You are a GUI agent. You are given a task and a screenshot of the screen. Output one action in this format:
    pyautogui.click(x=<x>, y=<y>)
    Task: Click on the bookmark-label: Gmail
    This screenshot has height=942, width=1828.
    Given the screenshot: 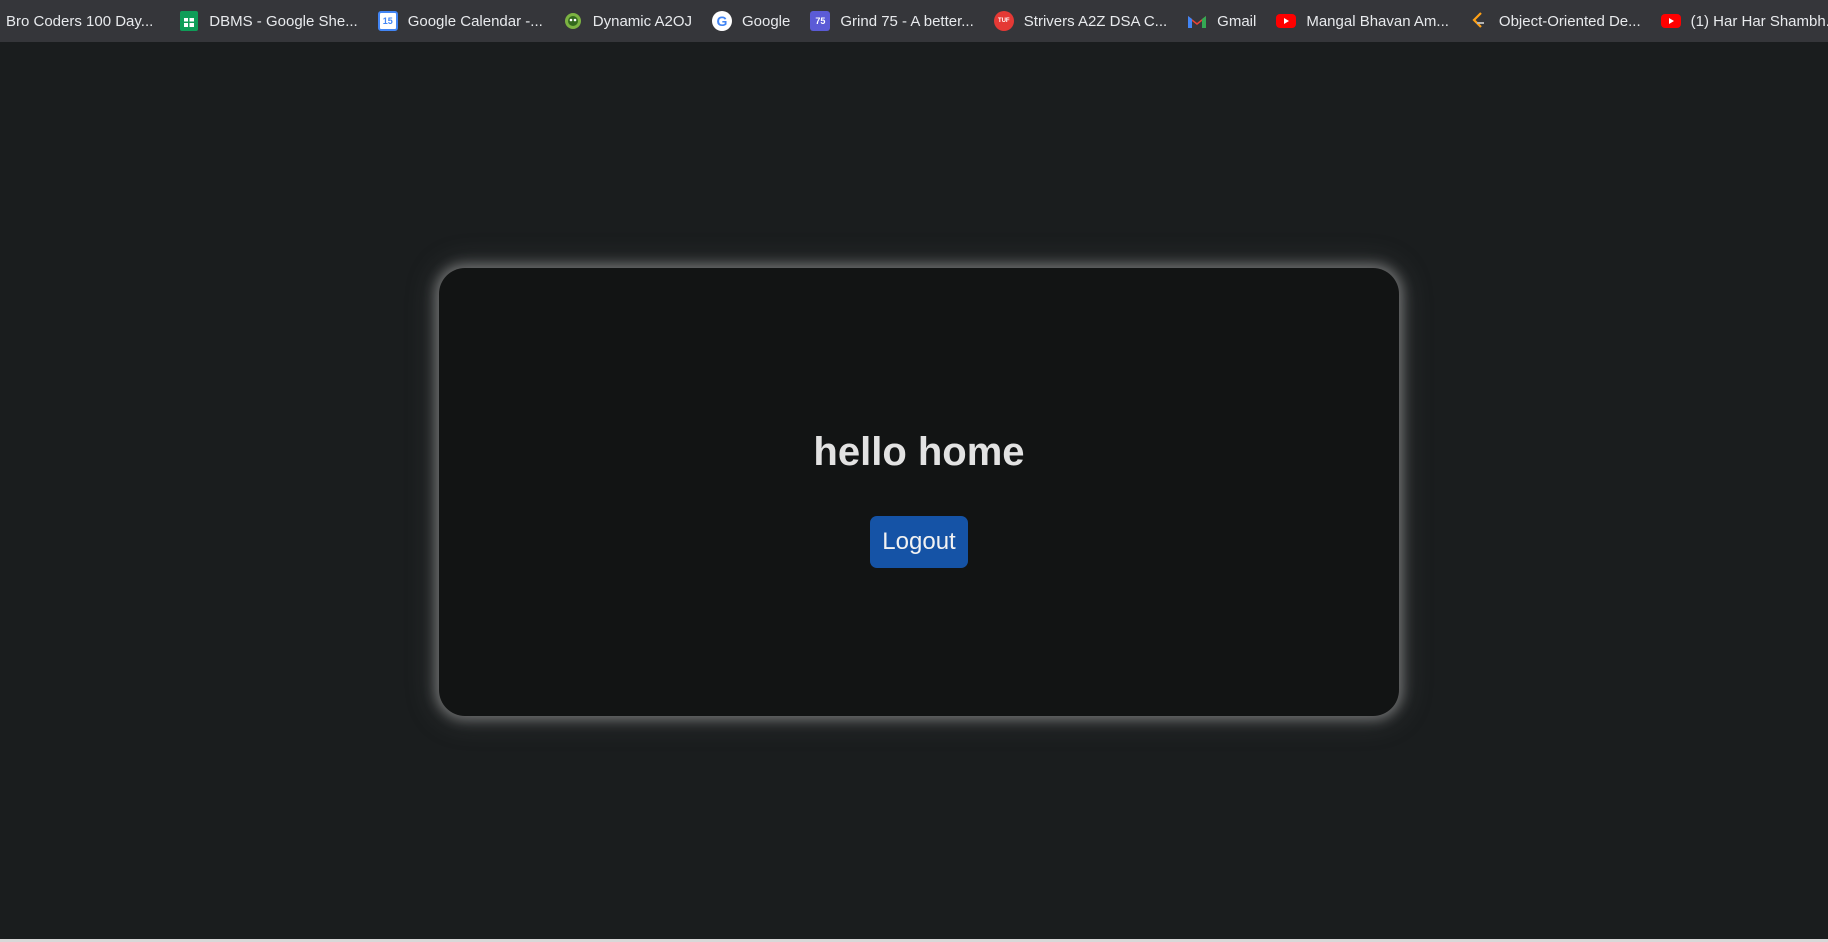 What is the action you would take?
    pyautogui.click(x=1237, y=21)
    